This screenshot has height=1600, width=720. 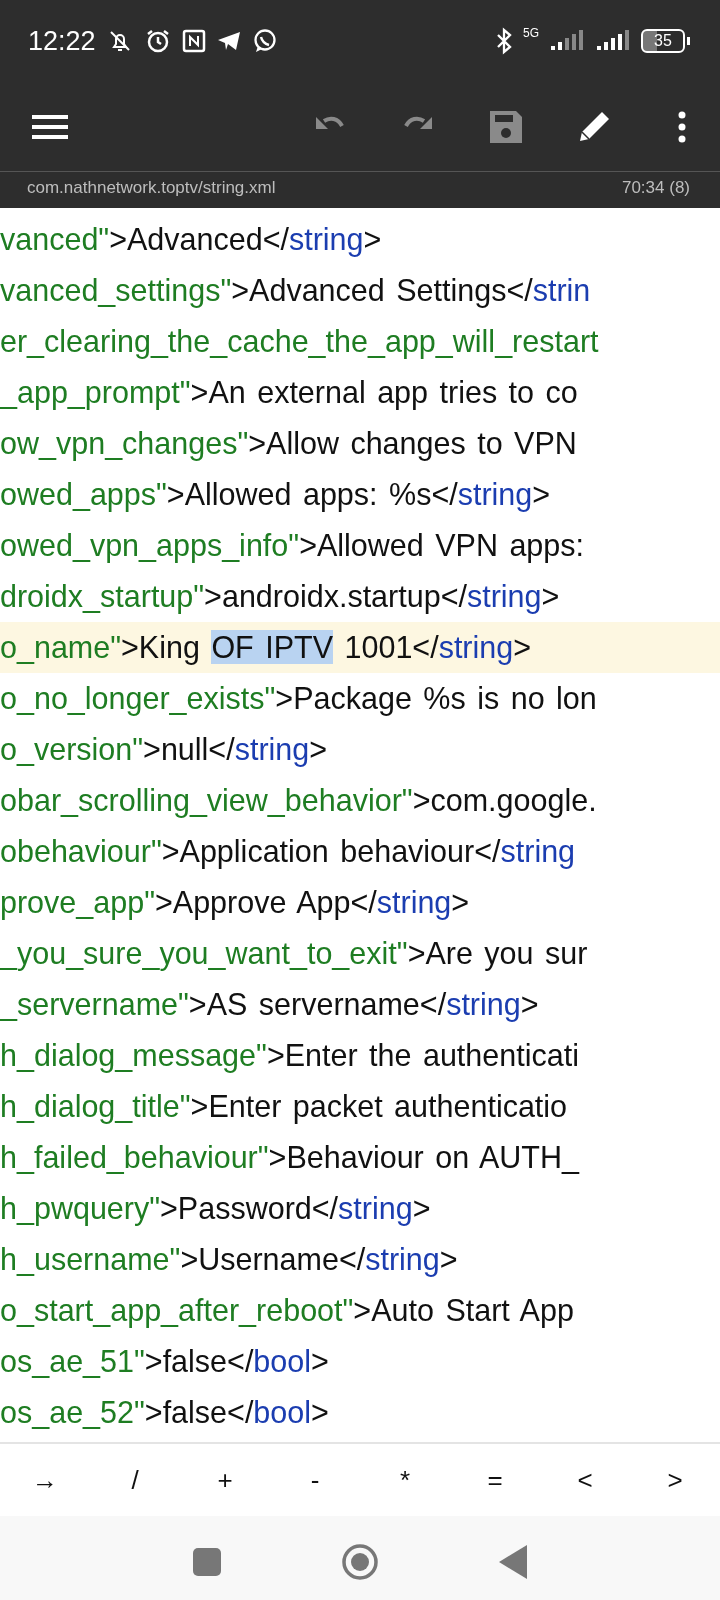 I want to click on code-line: prove_app">Approve App</string>, so click(x=235, y=903).